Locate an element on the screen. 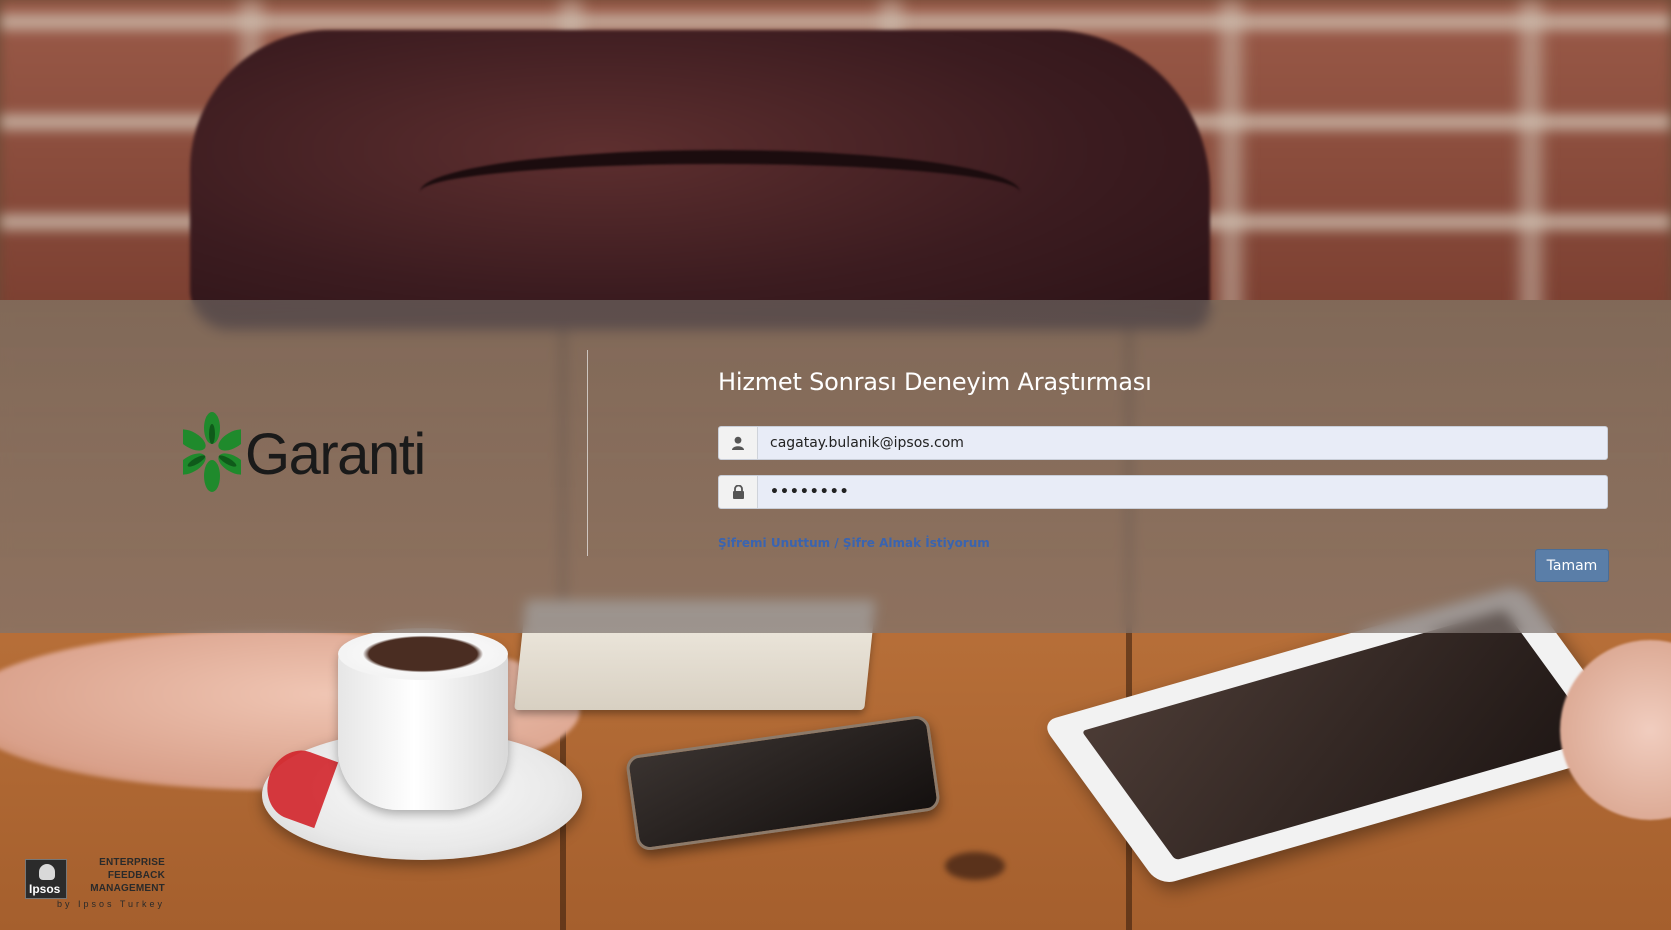  efm-by-line: by Ipsos Turkey is located at coordinates (110, 904).